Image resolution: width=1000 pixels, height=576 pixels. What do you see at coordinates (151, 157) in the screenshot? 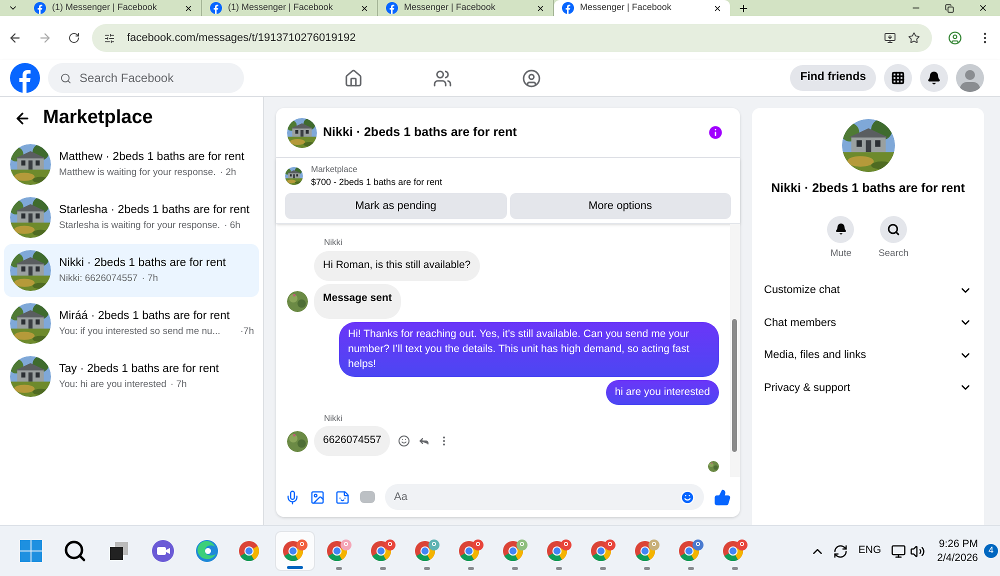
I see `conversation-title: Matthew · 2beds 1 baths are for rent` at bounding box center [151, 157].